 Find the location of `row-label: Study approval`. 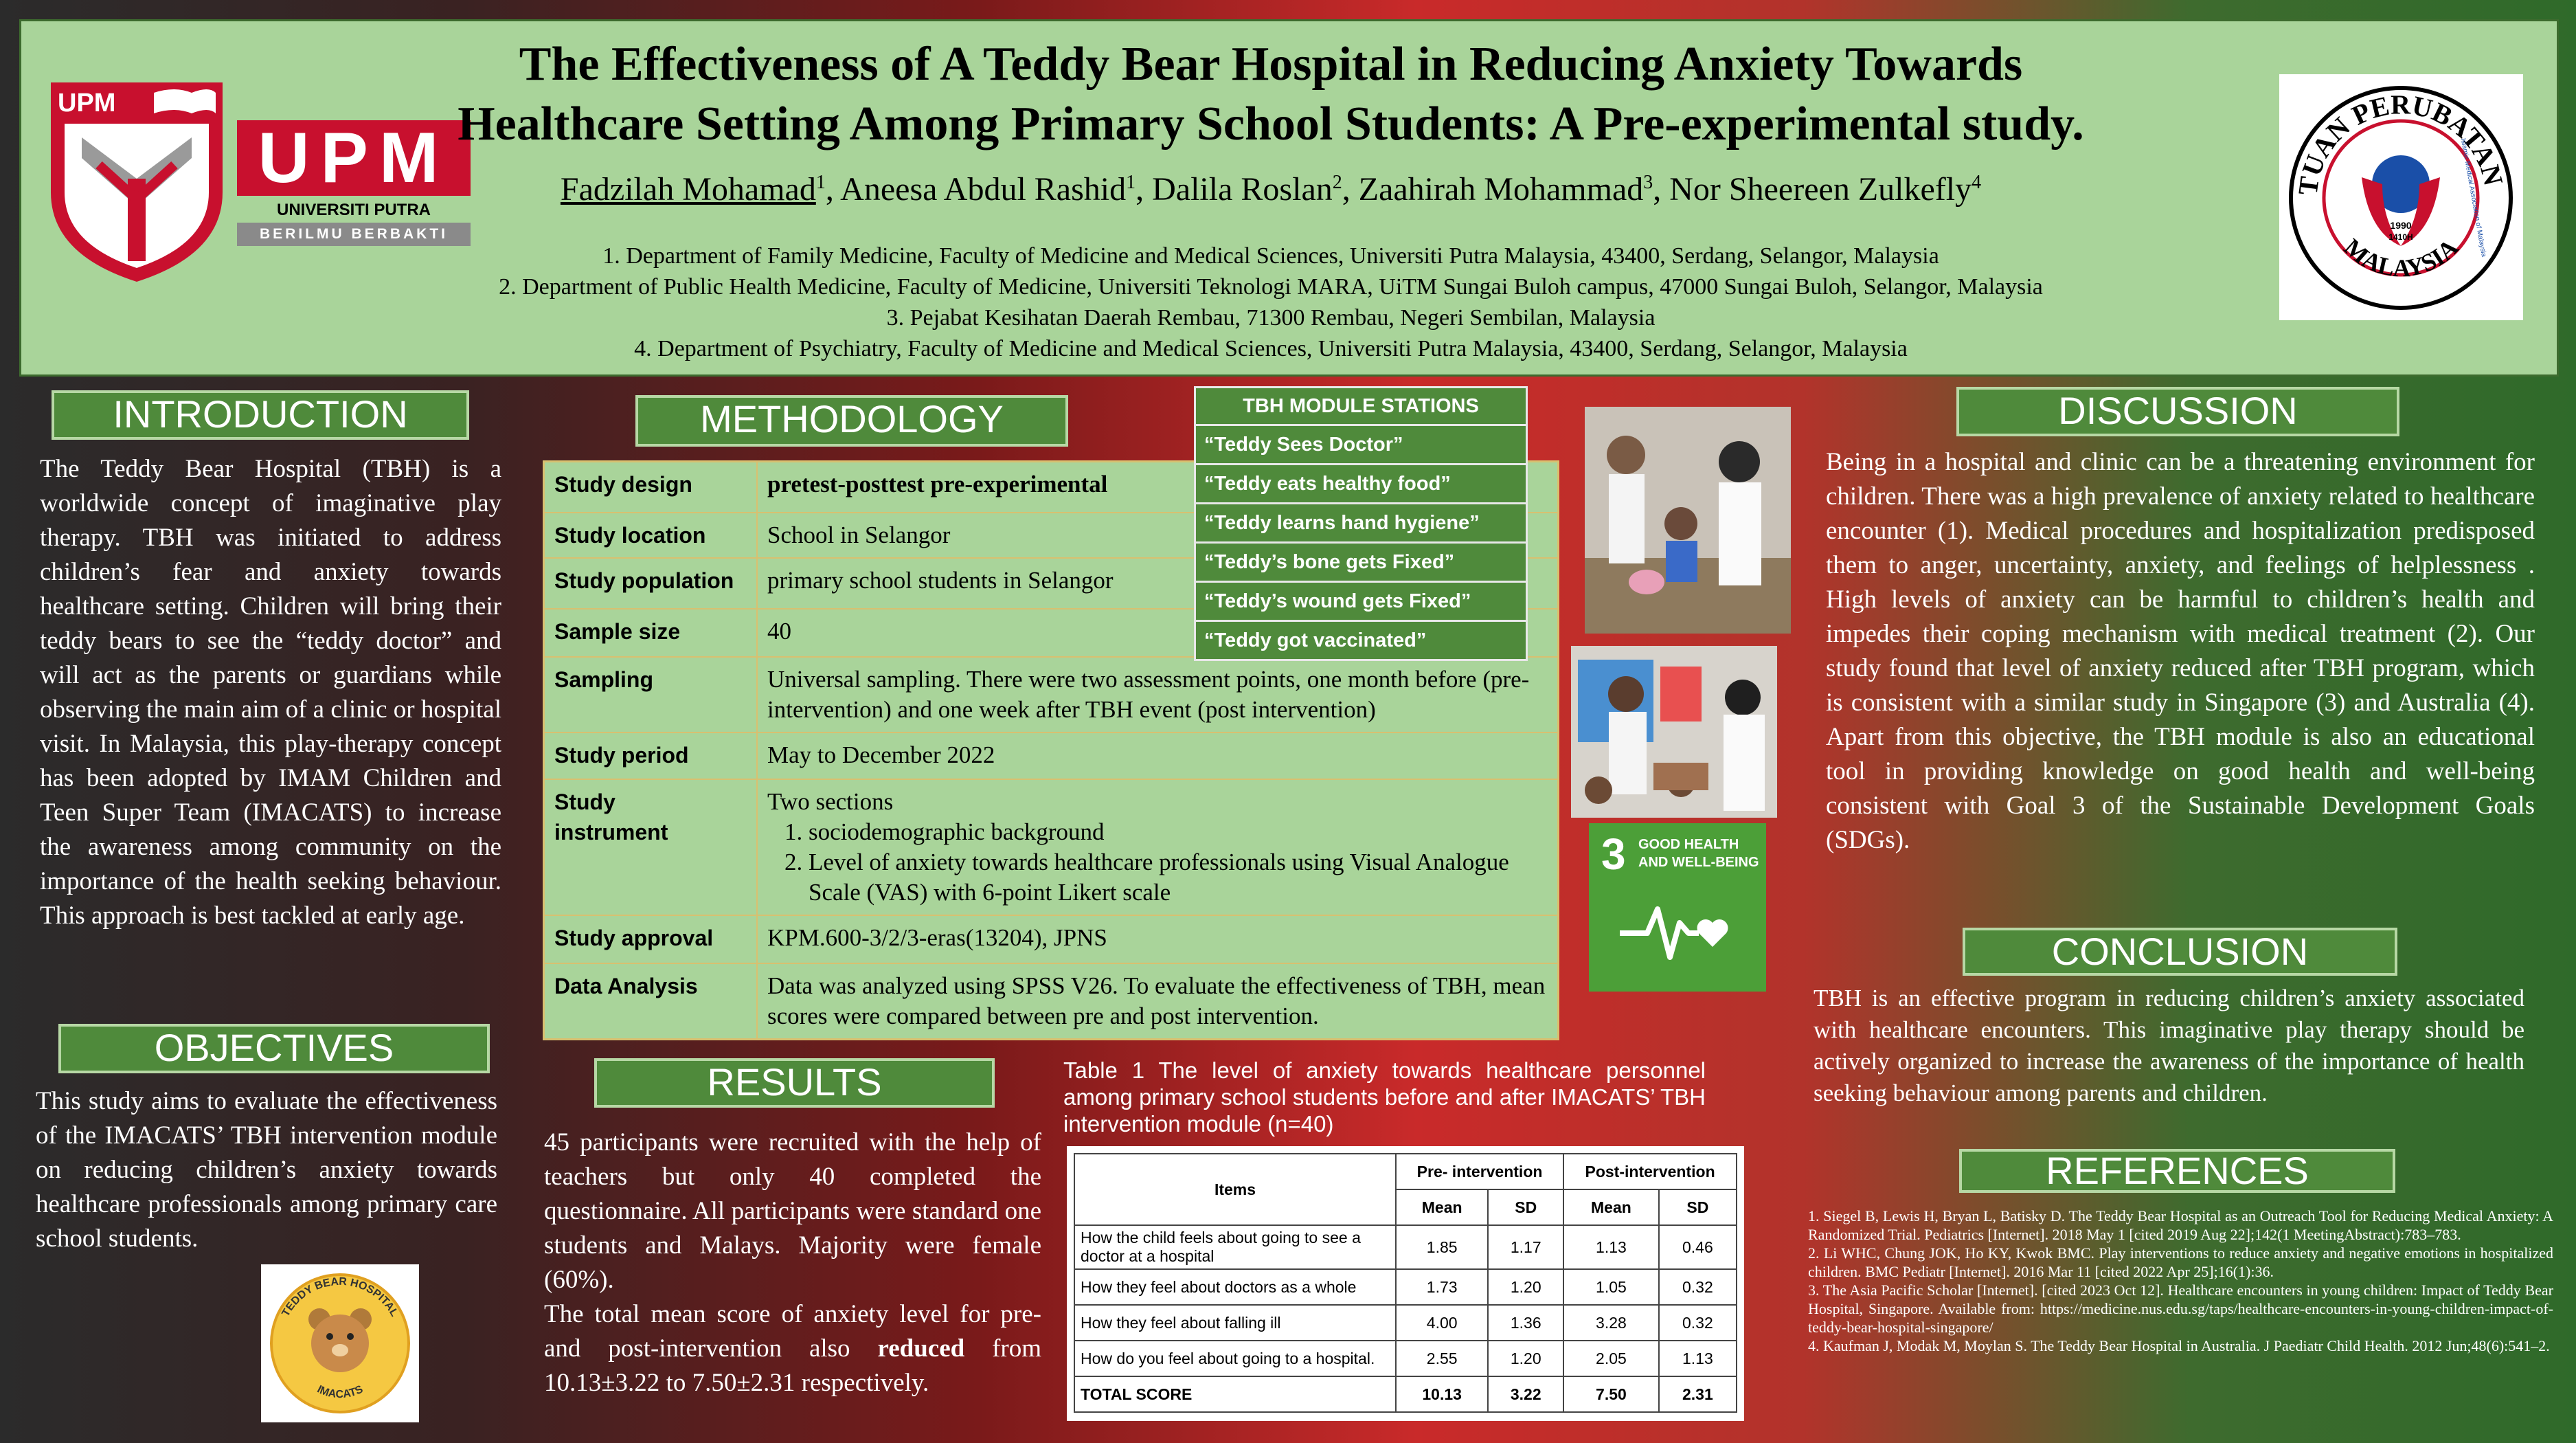

row-label: Study approval is located at coordinates (650, 939).